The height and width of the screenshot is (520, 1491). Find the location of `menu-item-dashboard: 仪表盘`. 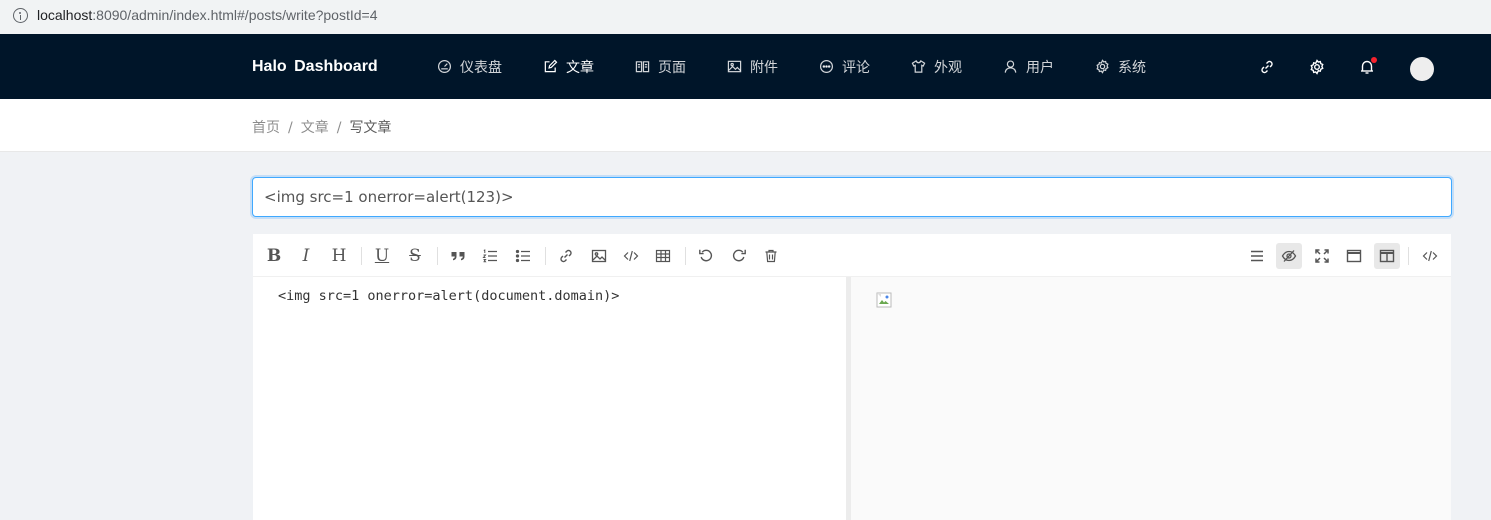

menu-item-dashboard: 仪表盘 is located at coordinates (469, 66).